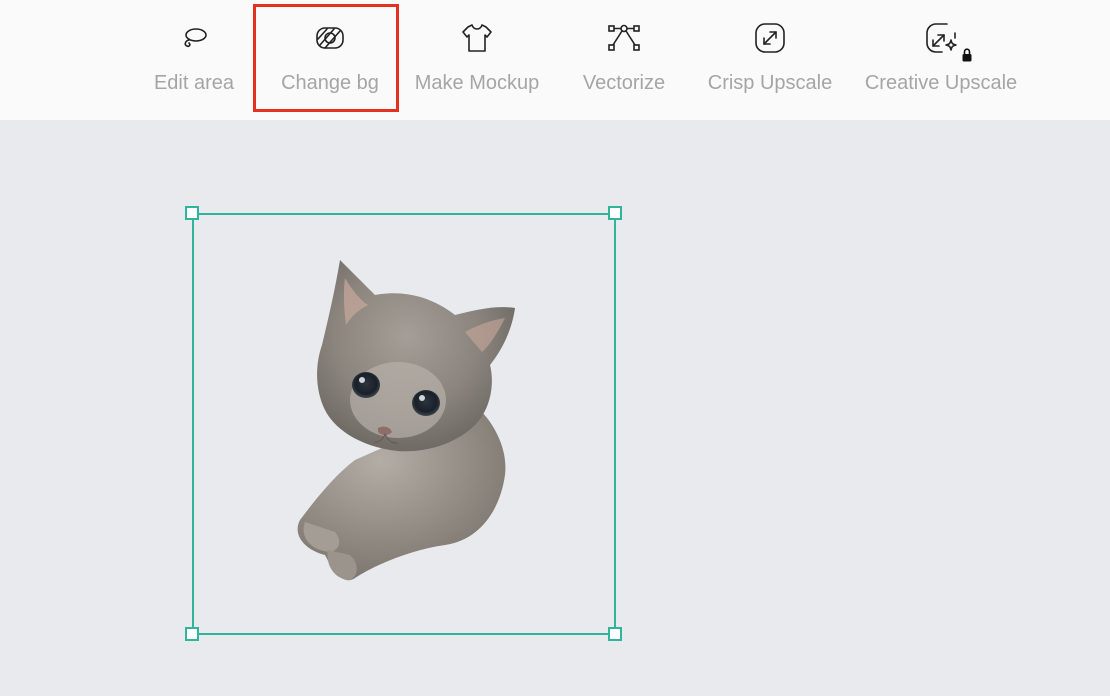 The height and width of the screenshot is (696, 1110). Describe the element at coordinates (770, 38) in the screenshot. I see `expand-arrows-icon` at that location.